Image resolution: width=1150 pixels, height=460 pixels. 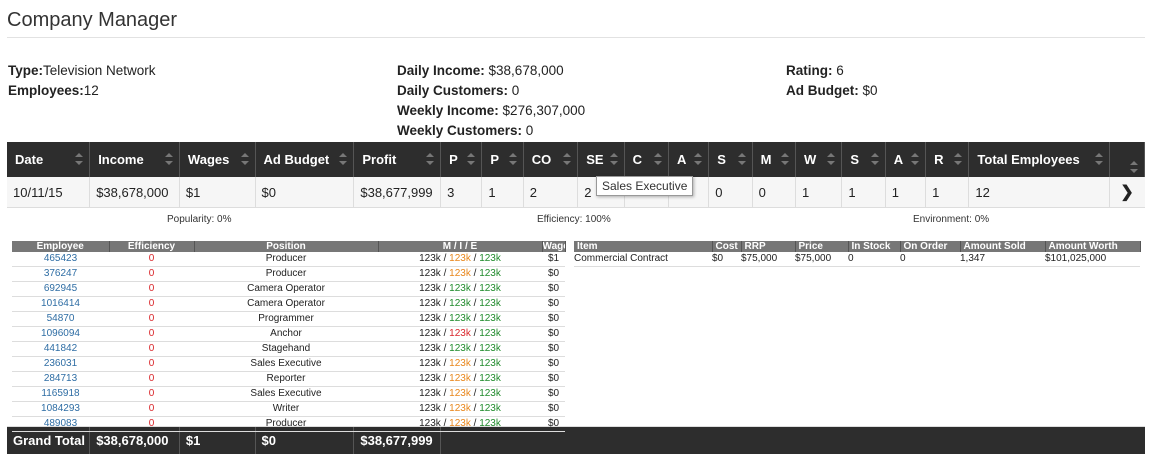 I want to click on column-header-c: C, so click(x=646, y=159).